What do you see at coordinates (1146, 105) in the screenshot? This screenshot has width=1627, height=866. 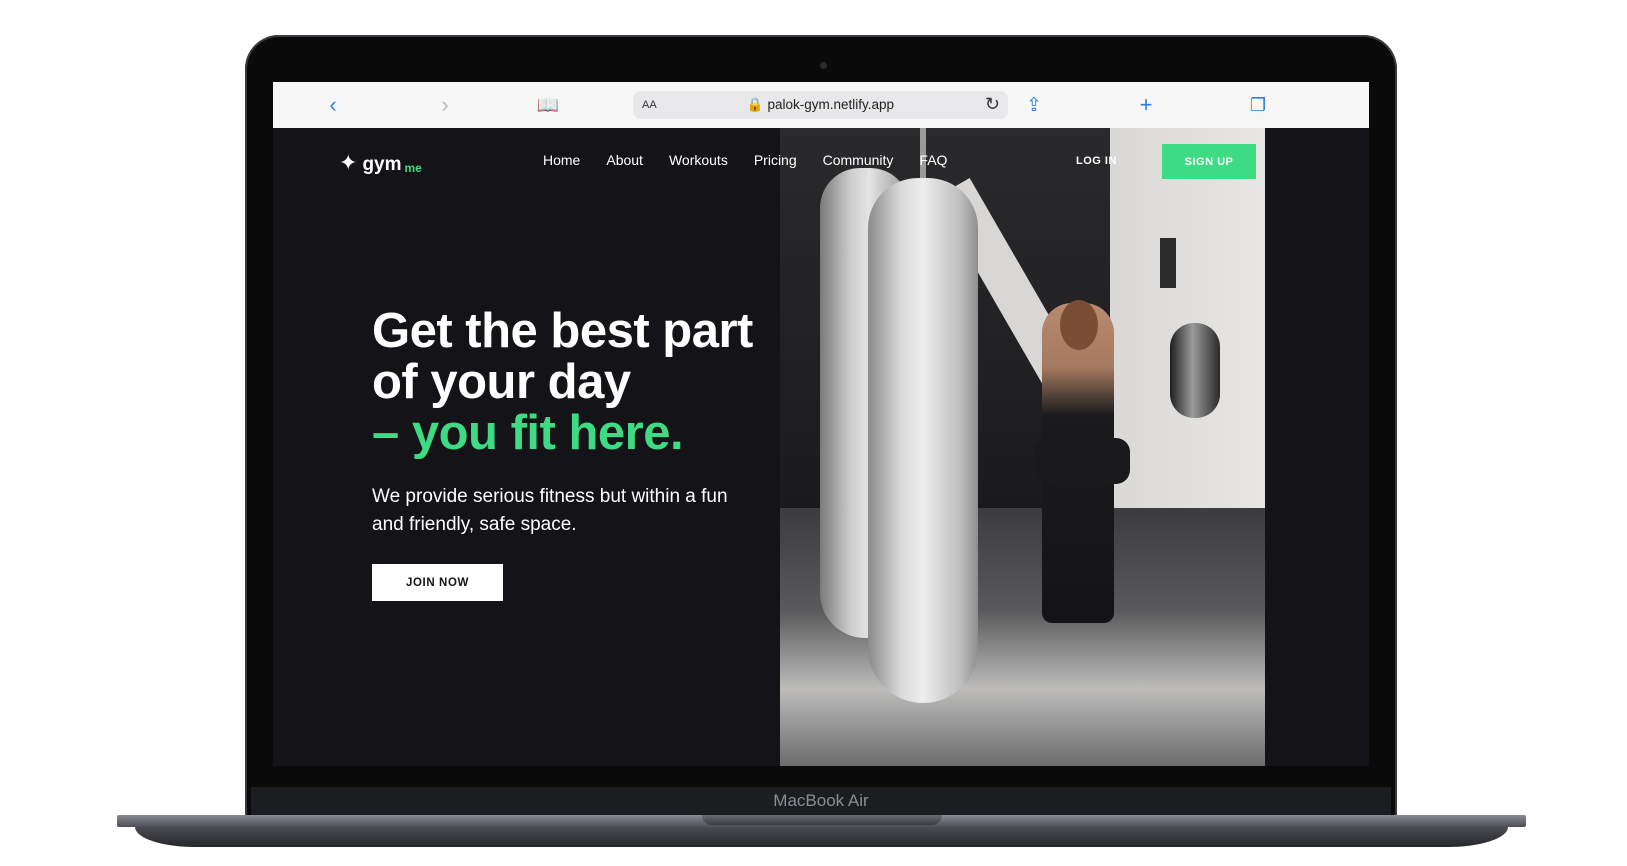 I see `plus-icon: +` at bounding box center [1146, 105].